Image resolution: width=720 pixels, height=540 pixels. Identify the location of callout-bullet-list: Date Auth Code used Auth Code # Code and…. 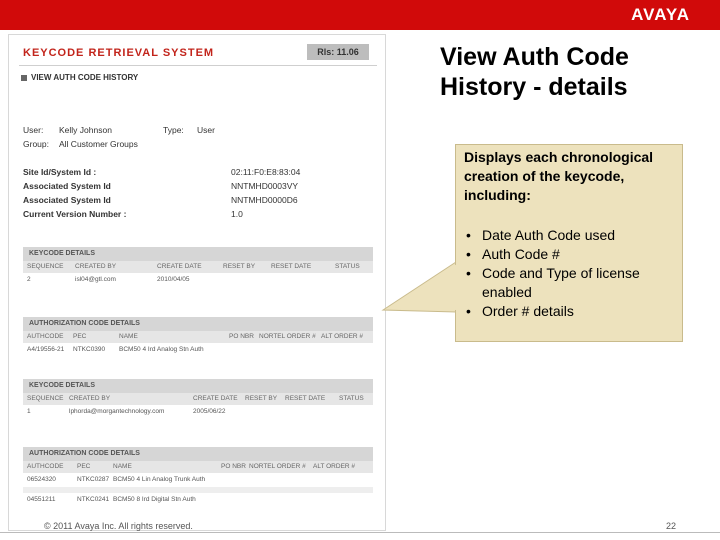
(571, 273).